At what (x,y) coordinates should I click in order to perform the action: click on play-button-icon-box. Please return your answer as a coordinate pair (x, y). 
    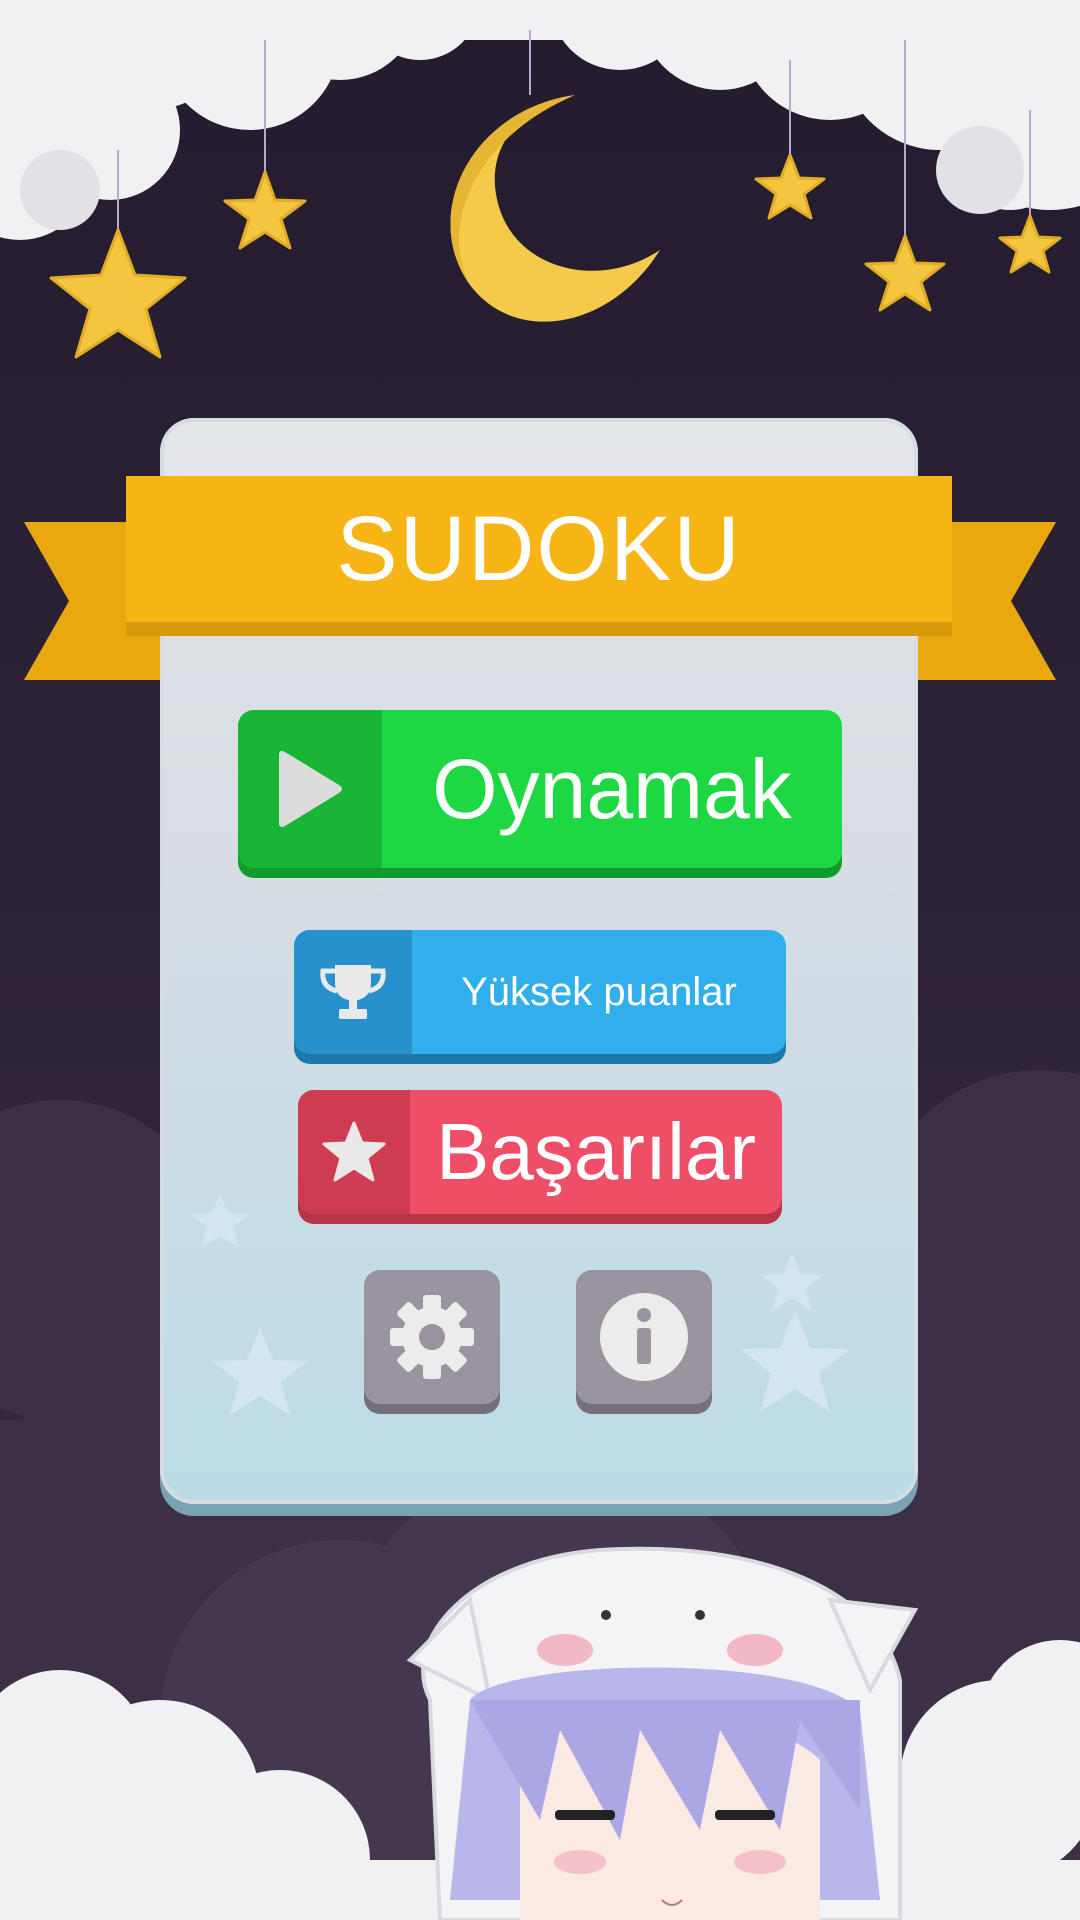
    Looking at the image, I should click on (310, 789).